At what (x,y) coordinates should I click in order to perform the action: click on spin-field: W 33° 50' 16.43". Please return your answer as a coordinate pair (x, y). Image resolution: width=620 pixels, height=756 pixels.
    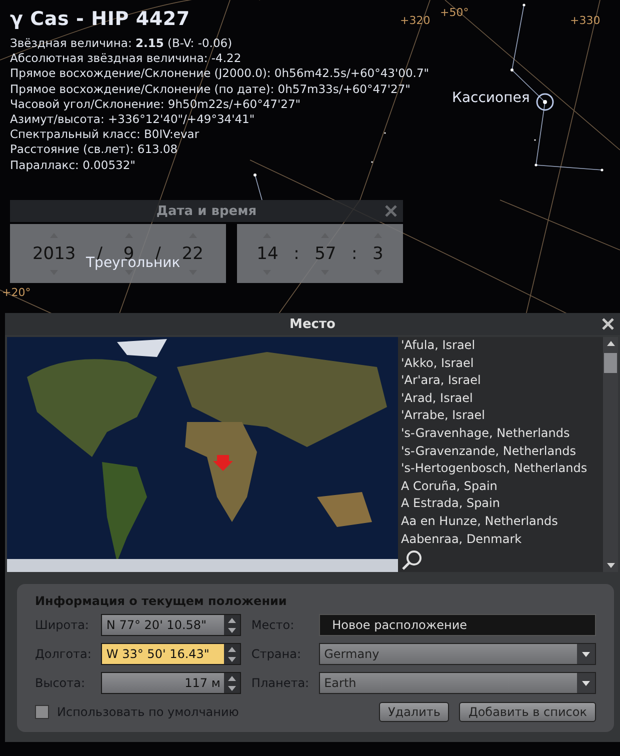
    Looking at the image, I should click on (171, 654).